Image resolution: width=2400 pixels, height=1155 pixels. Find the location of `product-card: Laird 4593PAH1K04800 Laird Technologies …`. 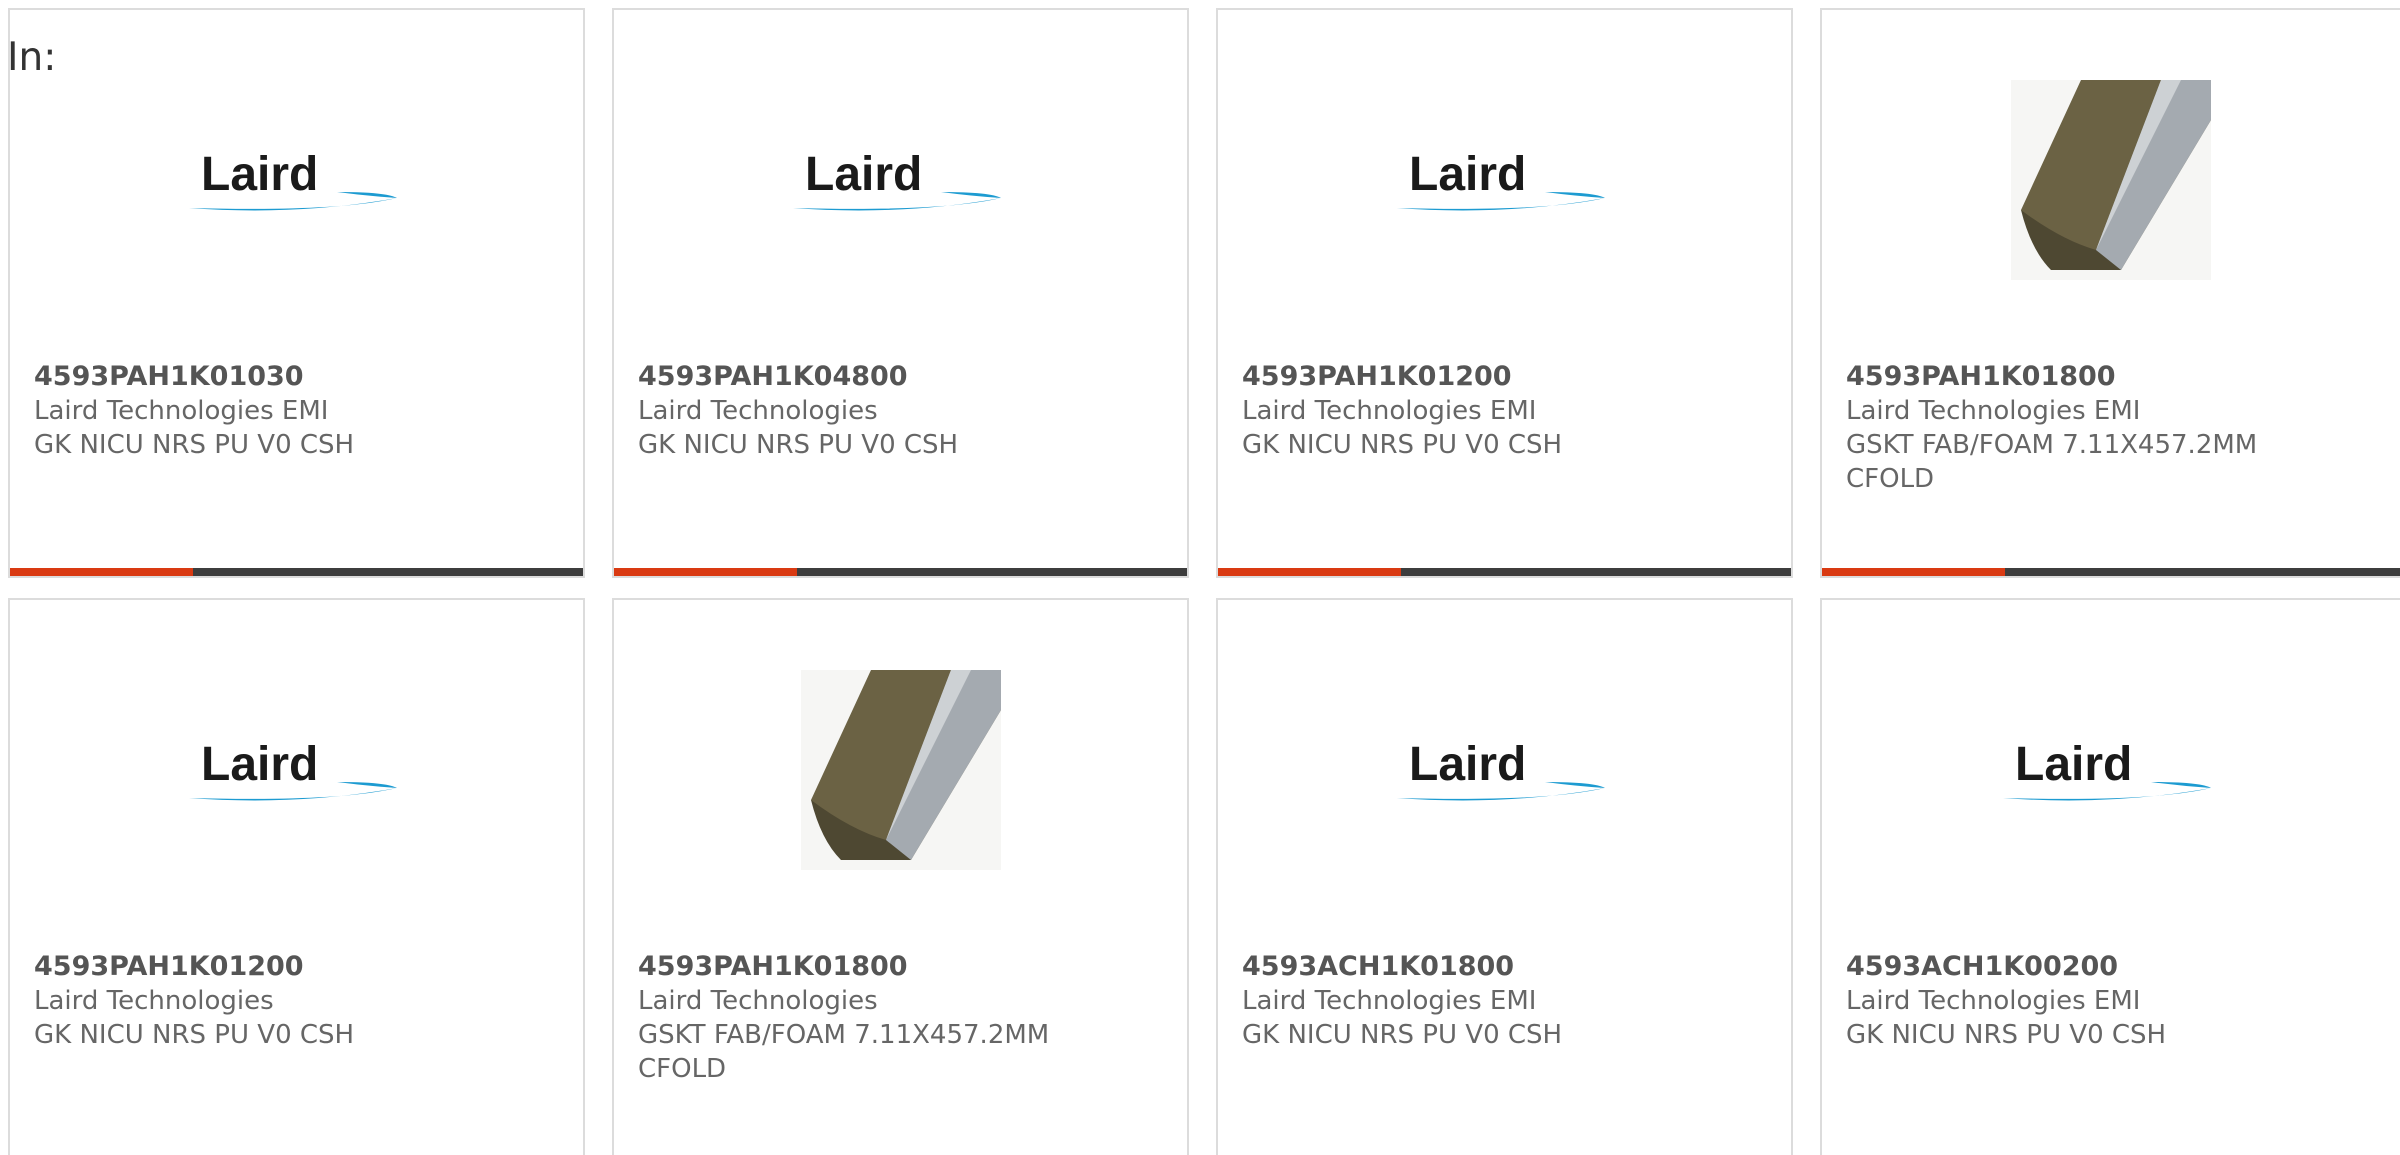

product-card: Laird 4593PAH1K04800 Laird Technologies … is located at coordinates (900, 293).